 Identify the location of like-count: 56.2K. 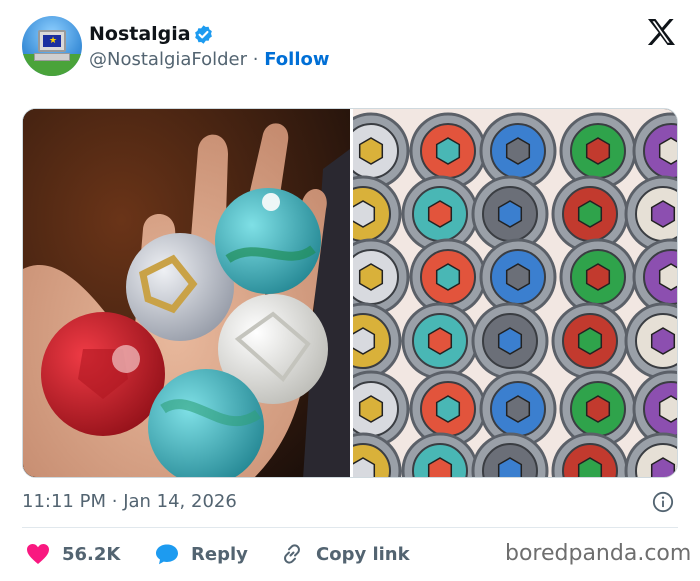
(91, 554).